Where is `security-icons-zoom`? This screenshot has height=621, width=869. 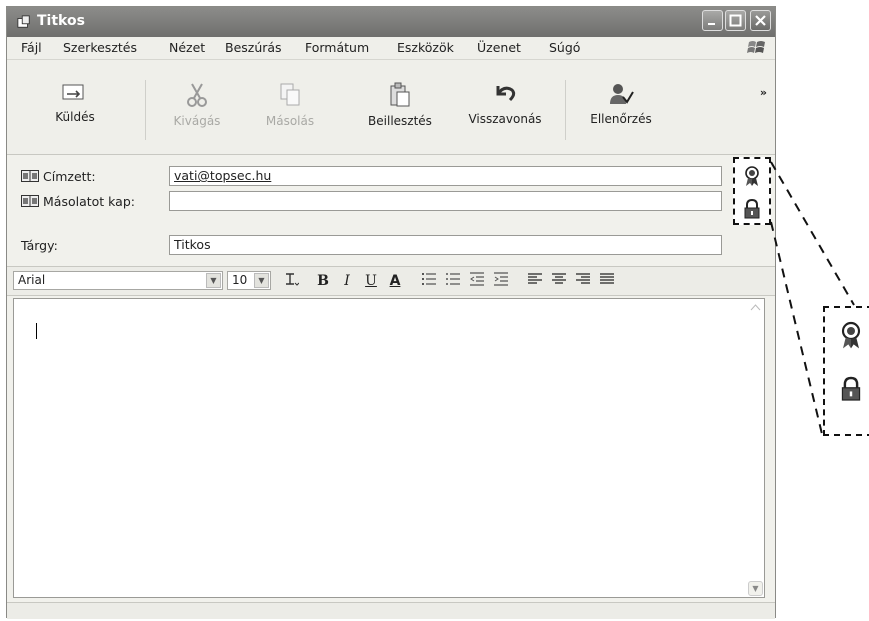
security-icons-zoom is located at coordinates (846, 371).